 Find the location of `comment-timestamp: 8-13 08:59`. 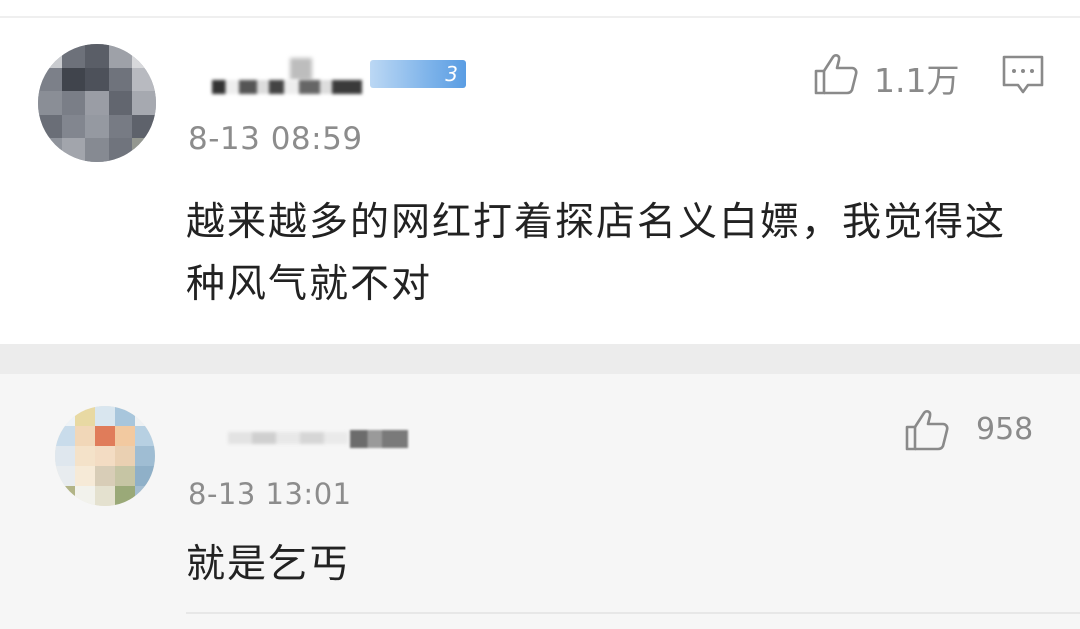

comment-timestamp: 8-13 08:59 is located at coordinates (275, 139).